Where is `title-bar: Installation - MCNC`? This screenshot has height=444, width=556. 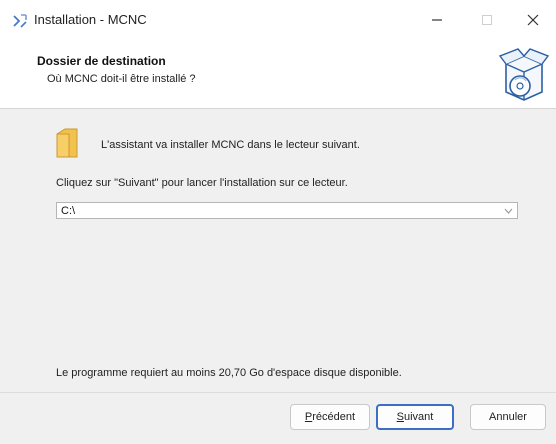 title-bar: Installation - MCNC is located at coordinates (278, 20).